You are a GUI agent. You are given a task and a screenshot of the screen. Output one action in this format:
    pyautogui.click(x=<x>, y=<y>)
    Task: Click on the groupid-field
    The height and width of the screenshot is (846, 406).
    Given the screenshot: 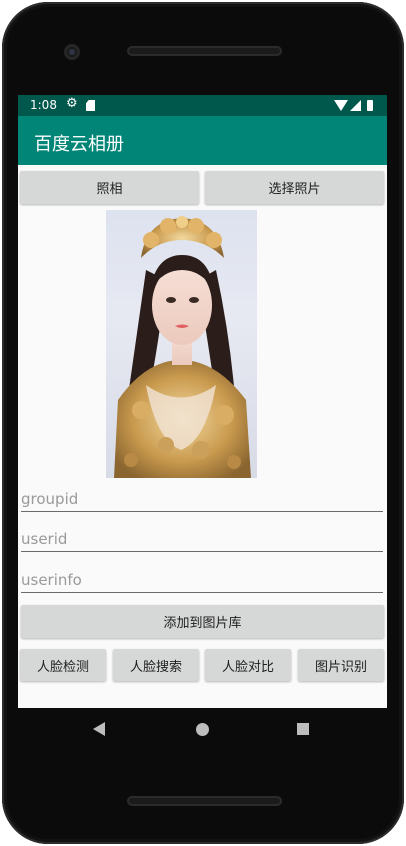 What is the action you would take?
    pyautogui.click(x=202, y=499)
    